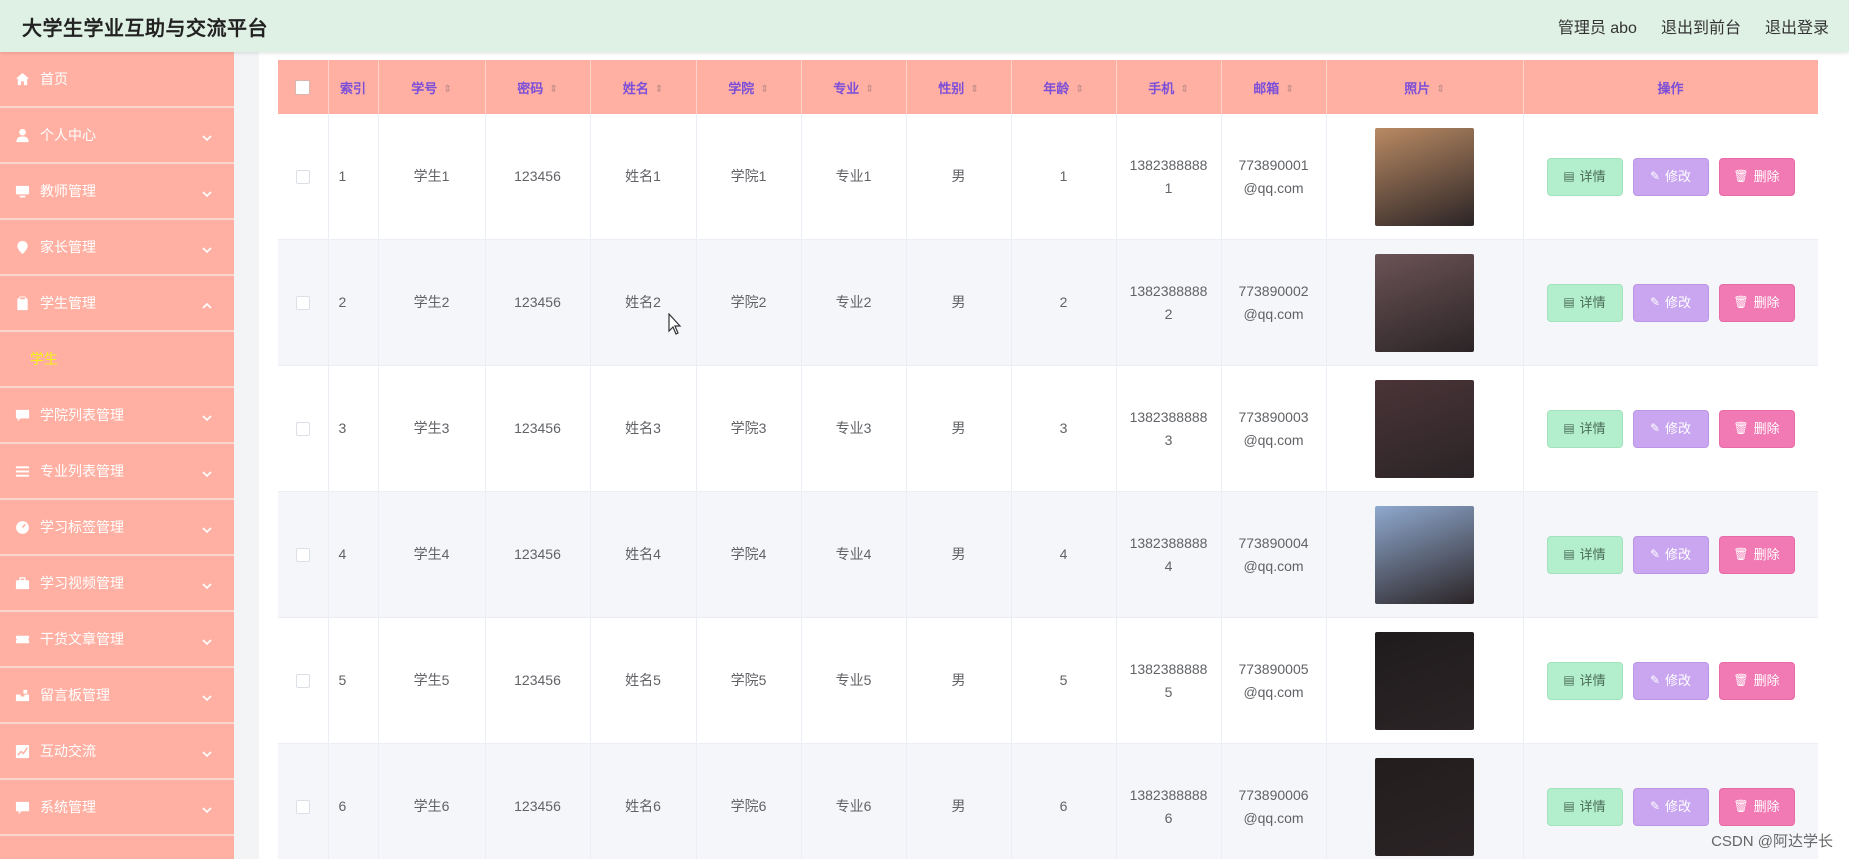  What do you see at coordinates (353, 801) in the screenshot?
I see `cell-index: 6` at bounding box center [353, 801].